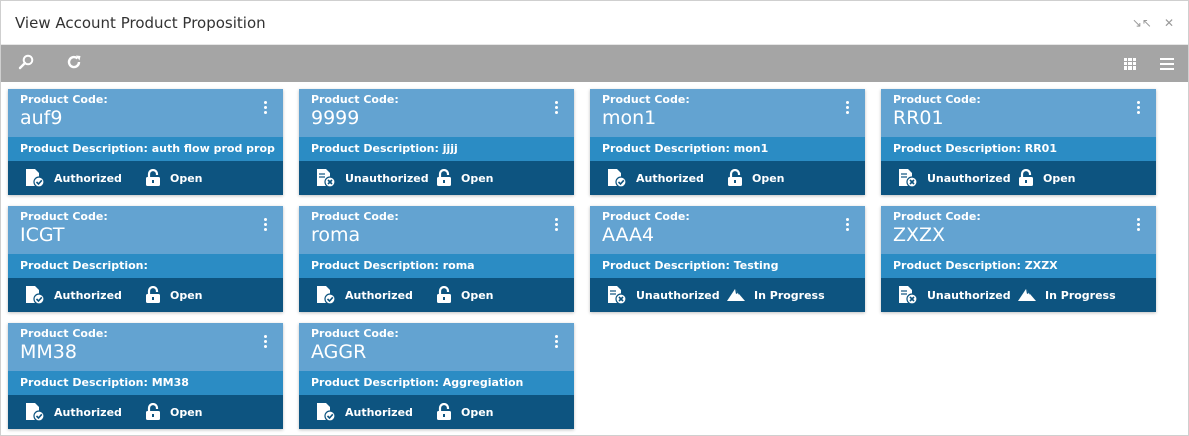 The image size is (1189, 436). What do you see at coordinates (918, 118) in the screenshot?
I see `product-code-value: RR01` at bounding box center [918, 118].